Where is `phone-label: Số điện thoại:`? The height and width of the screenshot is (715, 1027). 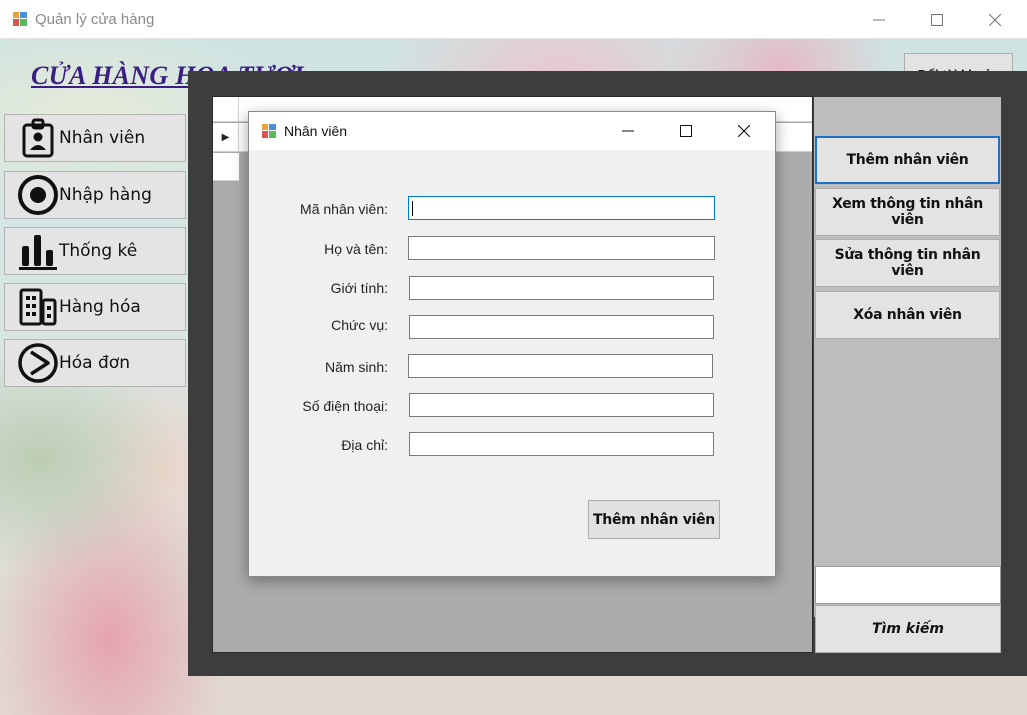 phone-label: Số điện thoại: is located at coordinates (345, 406).